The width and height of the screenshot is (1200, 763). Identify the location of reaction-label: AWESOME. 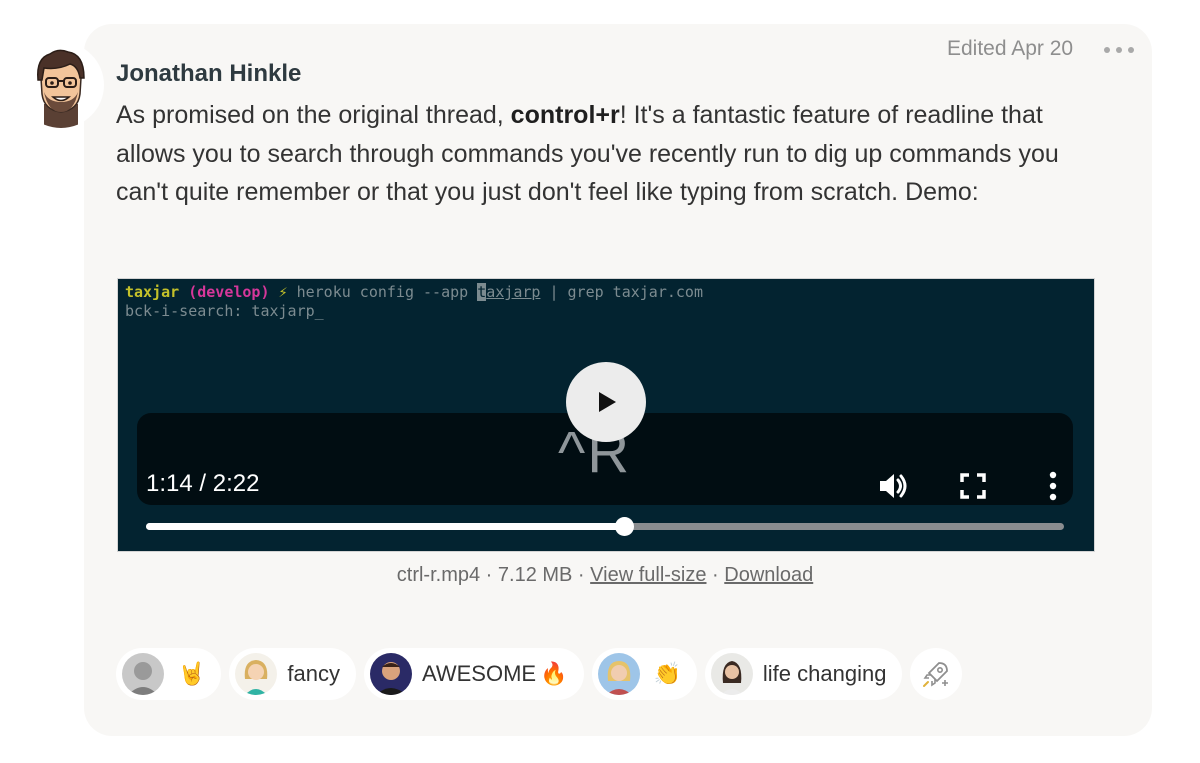
(479, 673).